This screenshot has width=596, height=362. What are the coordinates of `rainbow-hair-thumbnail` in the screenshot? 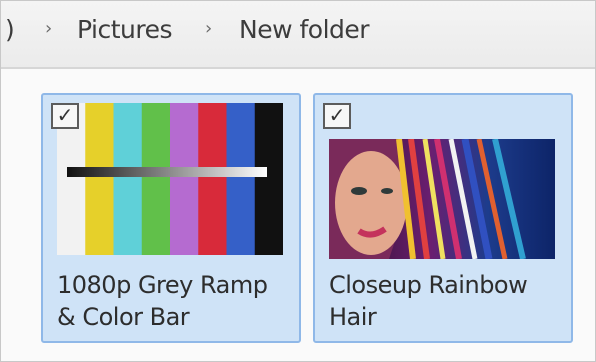 It's located at (442, 199).